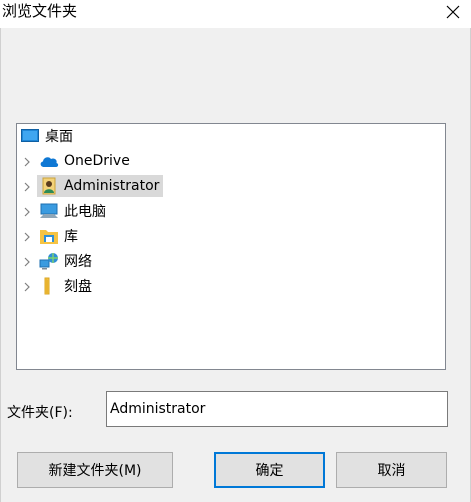  I want to click on window-border-left, so click(0, 265).